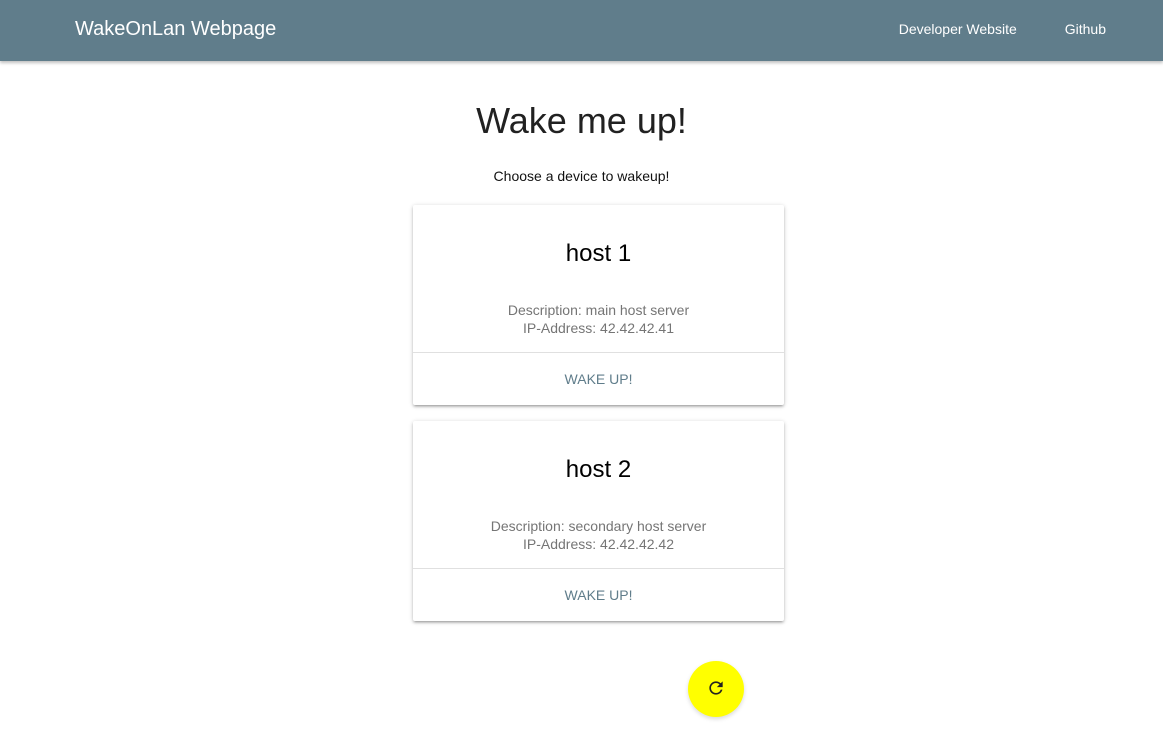 The image size is (1163, 754). I want to click on refresh-button, so click(716, 689).